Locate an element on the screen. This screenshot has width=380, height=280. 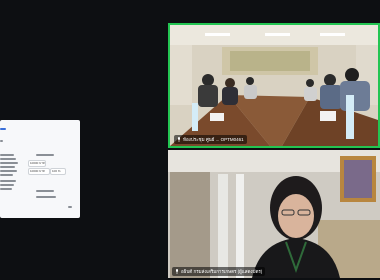
doc-field-1: 10000 บาท is located at coordinates (37, 163).